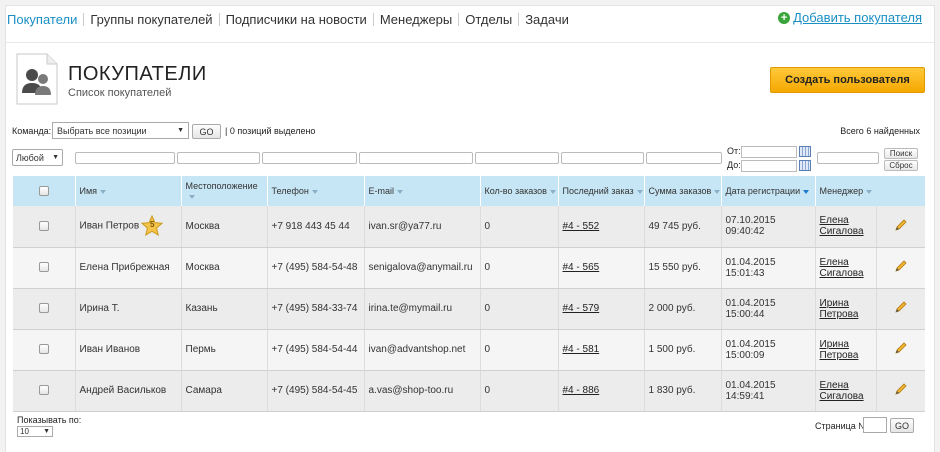 The height and width of the screenshot is (452, 940). I want to click on date-from-input, so click(769, 152).